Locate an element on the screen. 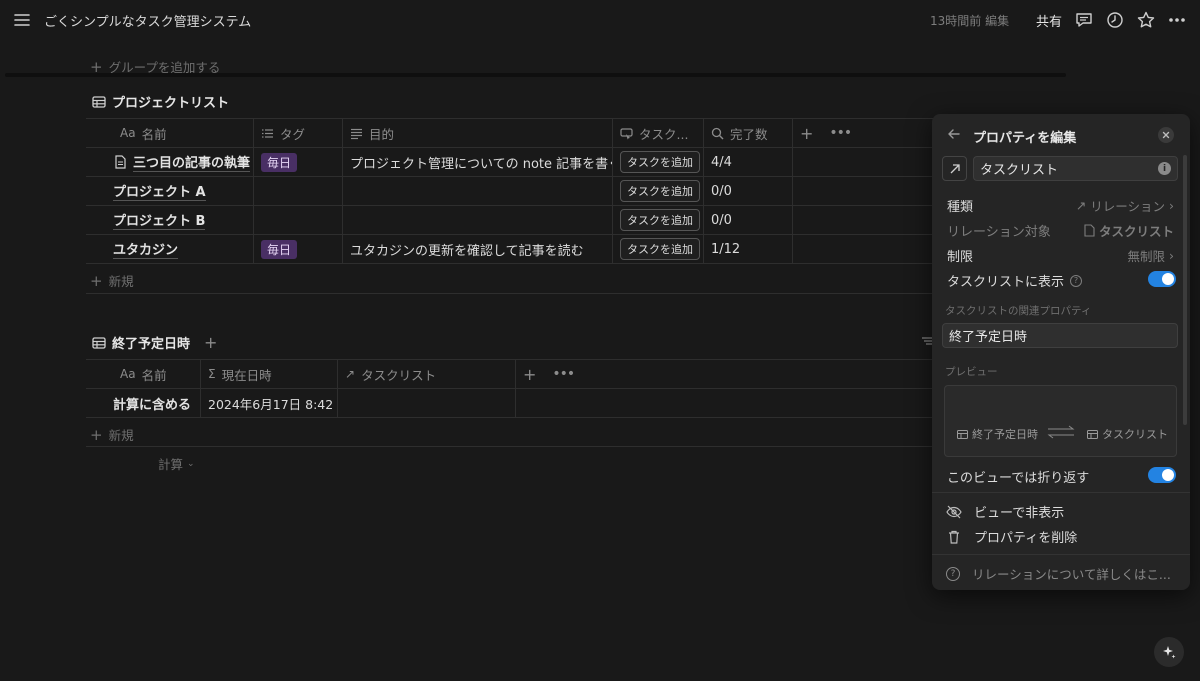 This screenshot has height=681, width=1200. relation-target-value: タスクリスト is located at coordinates (1129, 230).